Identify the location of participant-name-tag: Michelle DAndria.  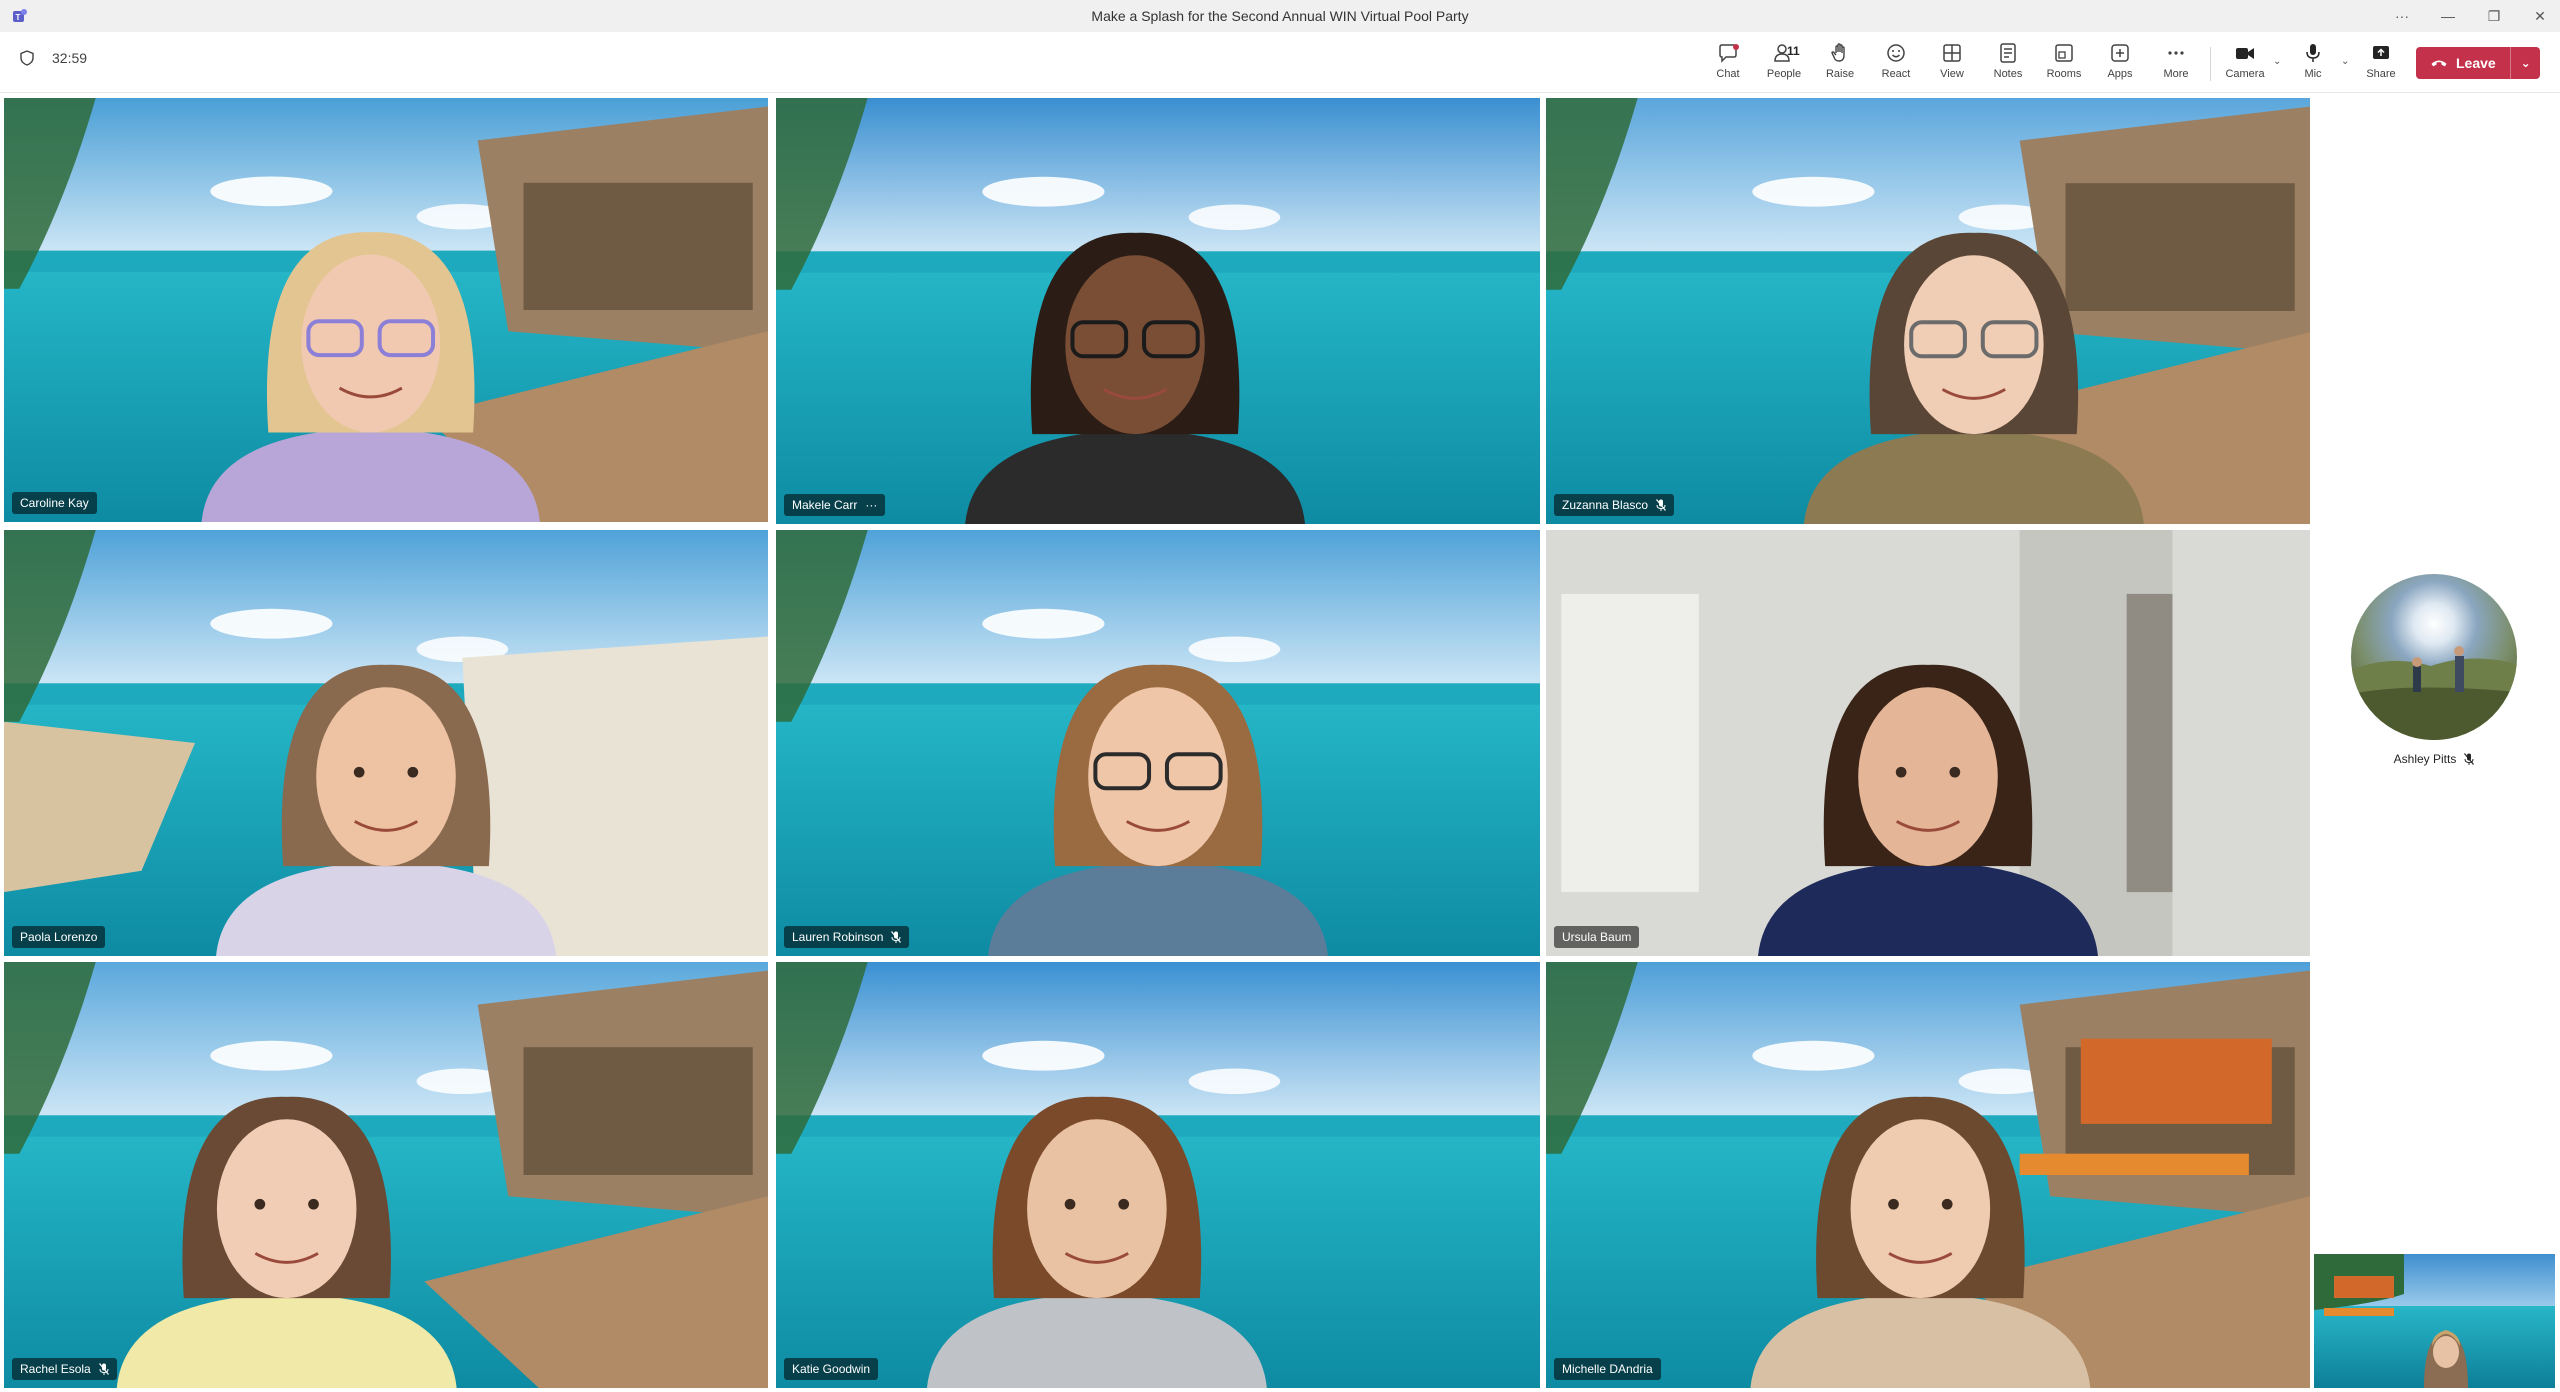
(1607, 1369).